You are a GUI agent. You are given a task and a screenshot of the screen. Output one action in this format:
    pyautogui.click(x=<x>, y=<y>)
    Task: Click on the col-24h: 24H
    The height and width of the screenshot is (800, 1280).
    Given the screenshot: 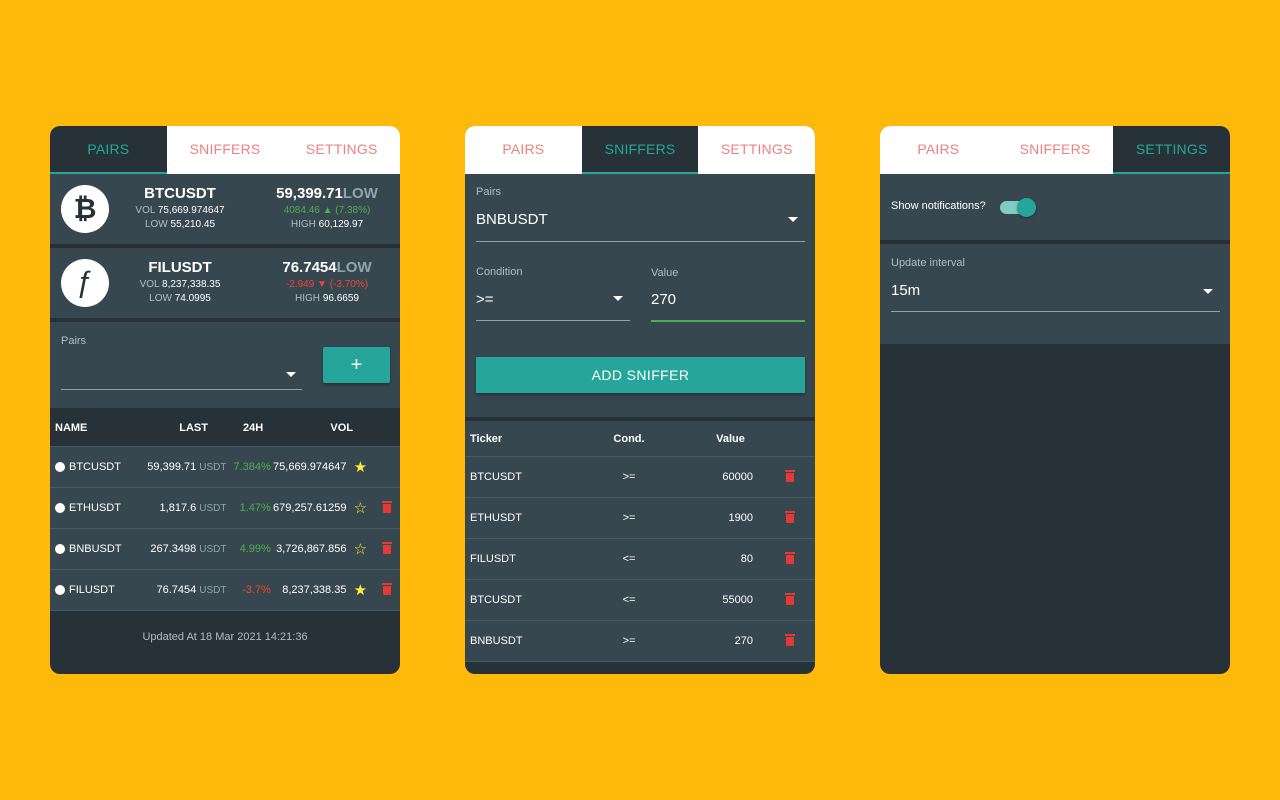 What is the action you would take?
    pyautogui.click(x=253, y=428)
    